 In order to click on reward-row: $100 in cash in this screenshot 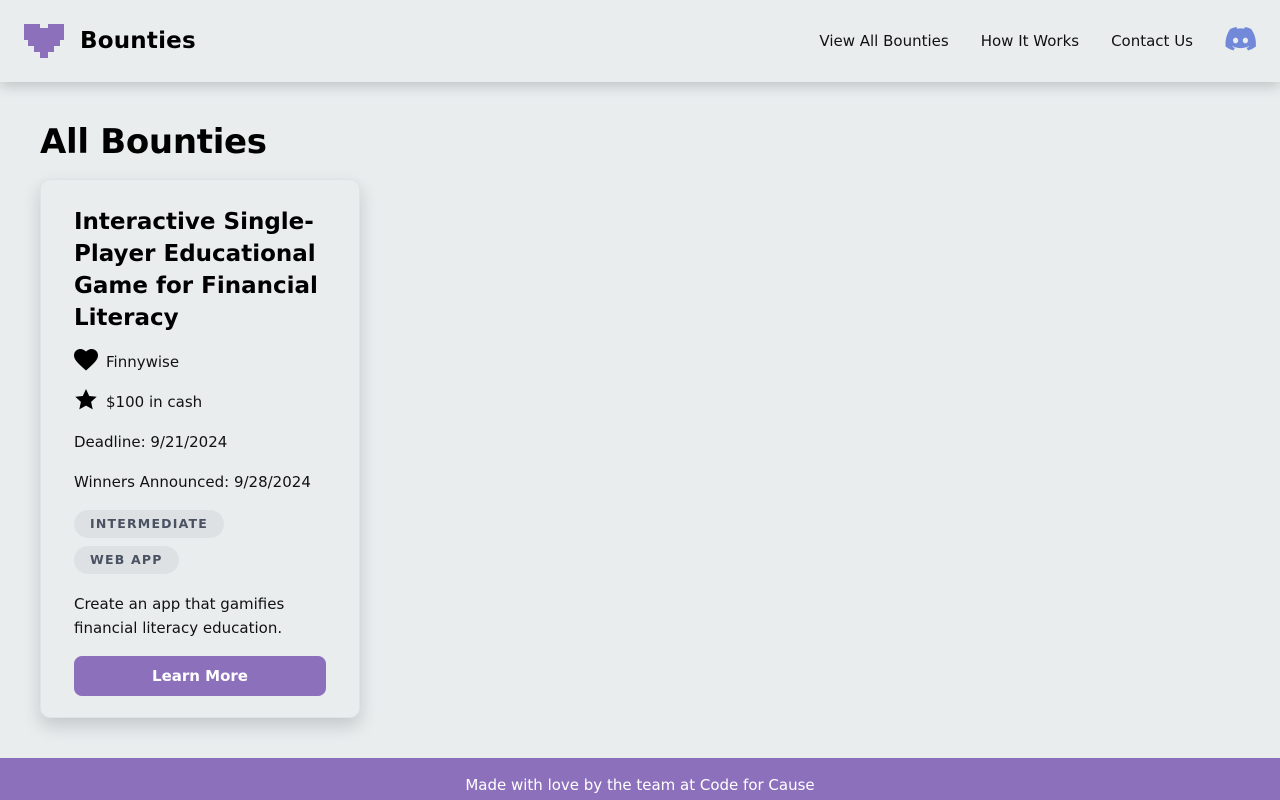, I will do `click(200, 402)`.